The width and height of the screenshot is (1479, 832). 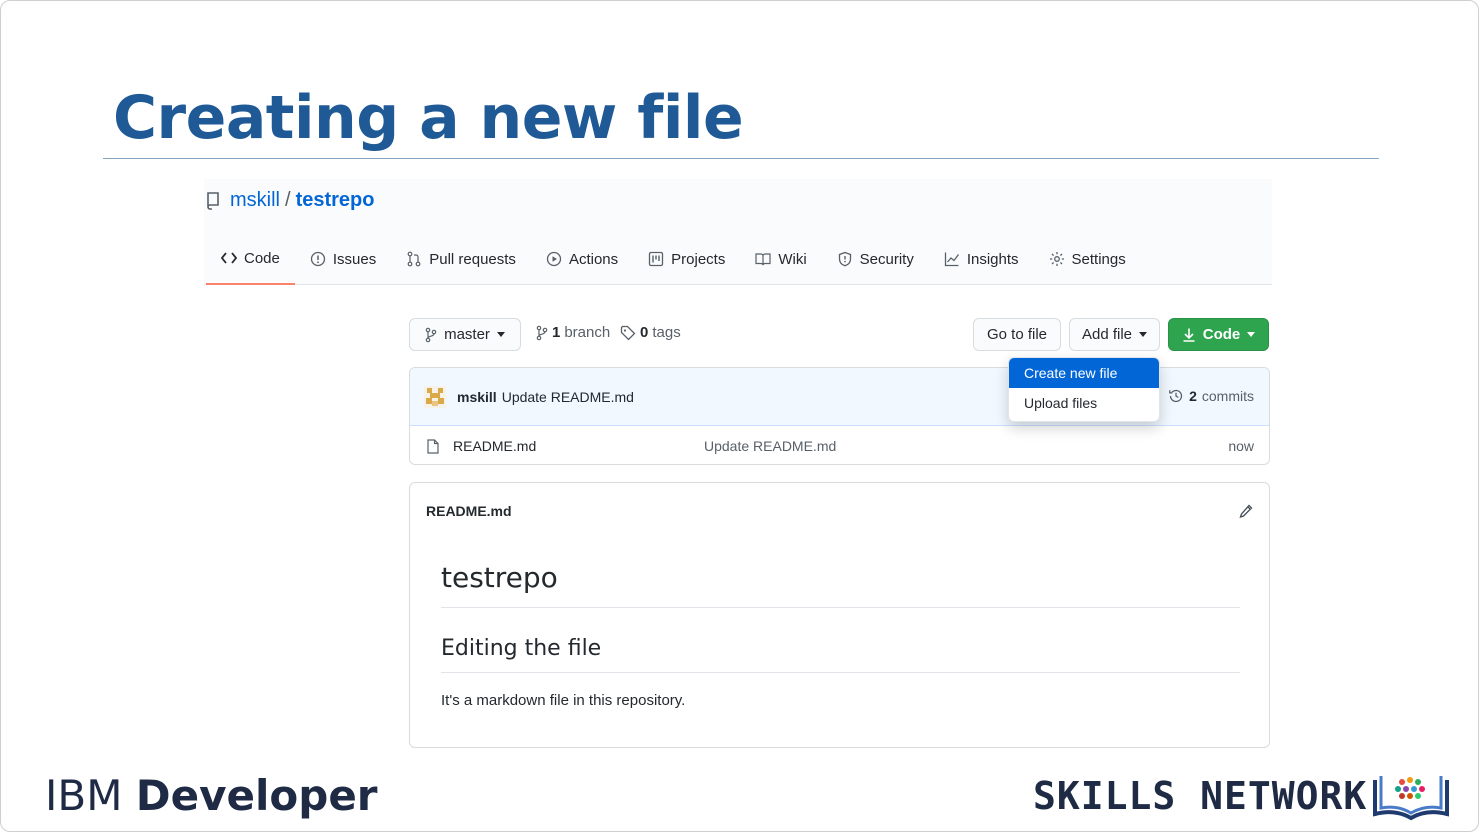 I want to click on add-file-button: Add file, so click(x=1114, y=334).